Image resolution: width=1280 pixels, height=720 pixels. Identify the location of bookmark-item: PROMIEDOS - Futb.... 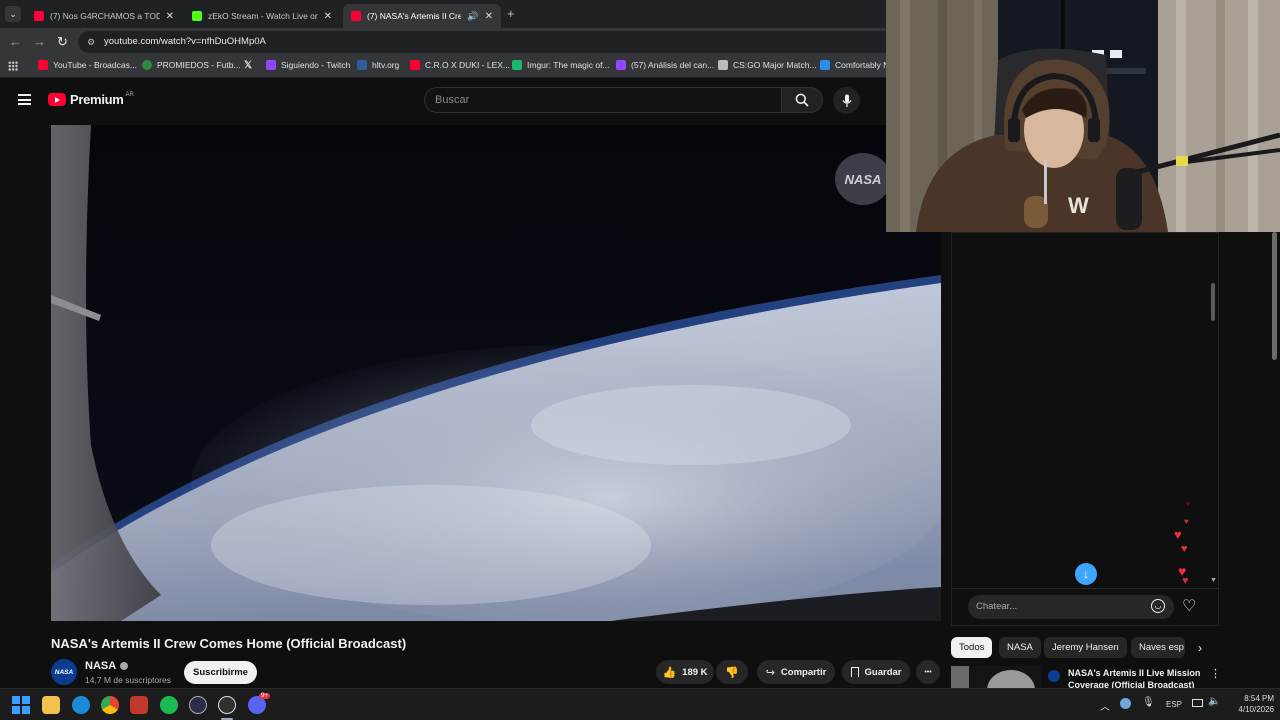
(191, 65).